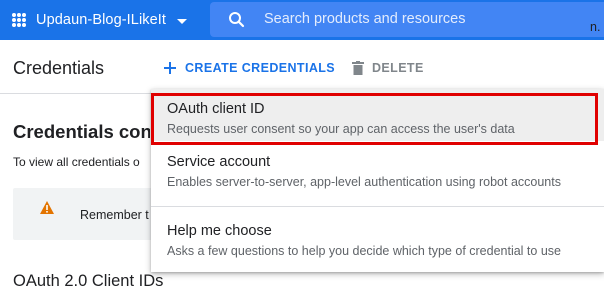 The image size is (604, 296). Describe the element at coordinates (219, 162) in the screenshot. I see `menu-item-title: Service account` at that location.